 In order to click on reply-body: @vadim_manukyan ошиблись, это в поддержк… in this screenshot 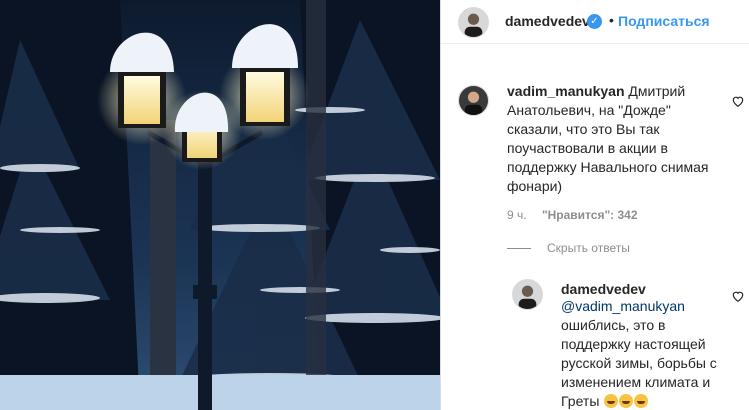, I will do `click(641, 353)`.